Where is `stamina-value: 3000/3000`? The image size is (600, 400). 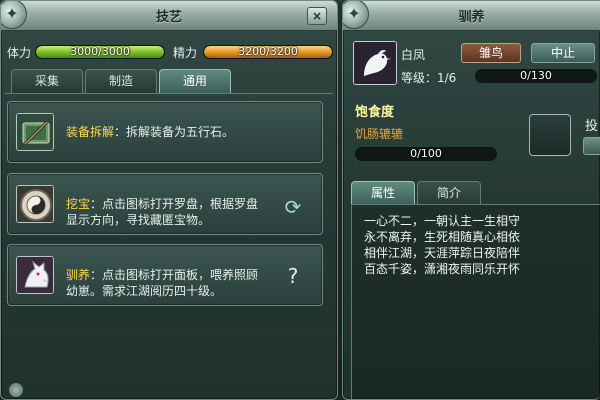 stamina-value: 3000/3000 is located at coordinates (100, 51).